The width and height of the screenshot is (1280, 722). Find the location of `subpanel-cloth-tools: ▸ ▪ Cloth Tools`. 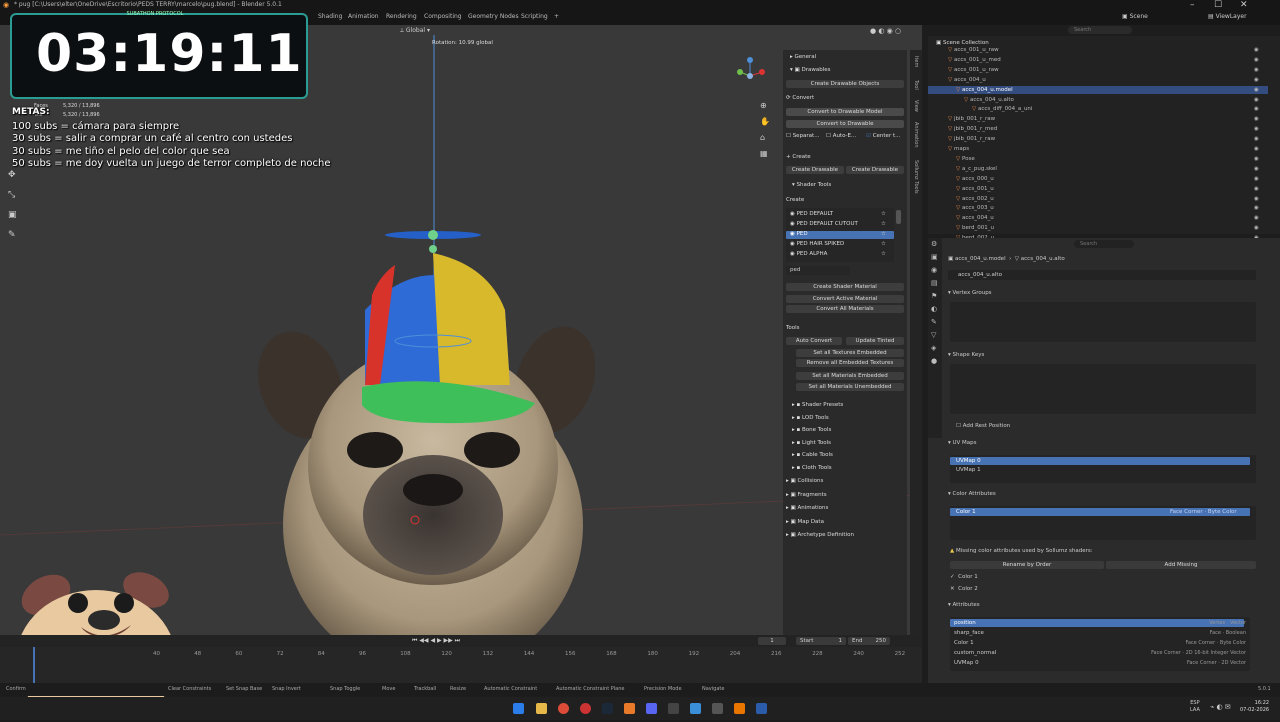

subpanel-cloth-tools: ▸ ▪ Cloth Tools is located at coordinates (812, 468).